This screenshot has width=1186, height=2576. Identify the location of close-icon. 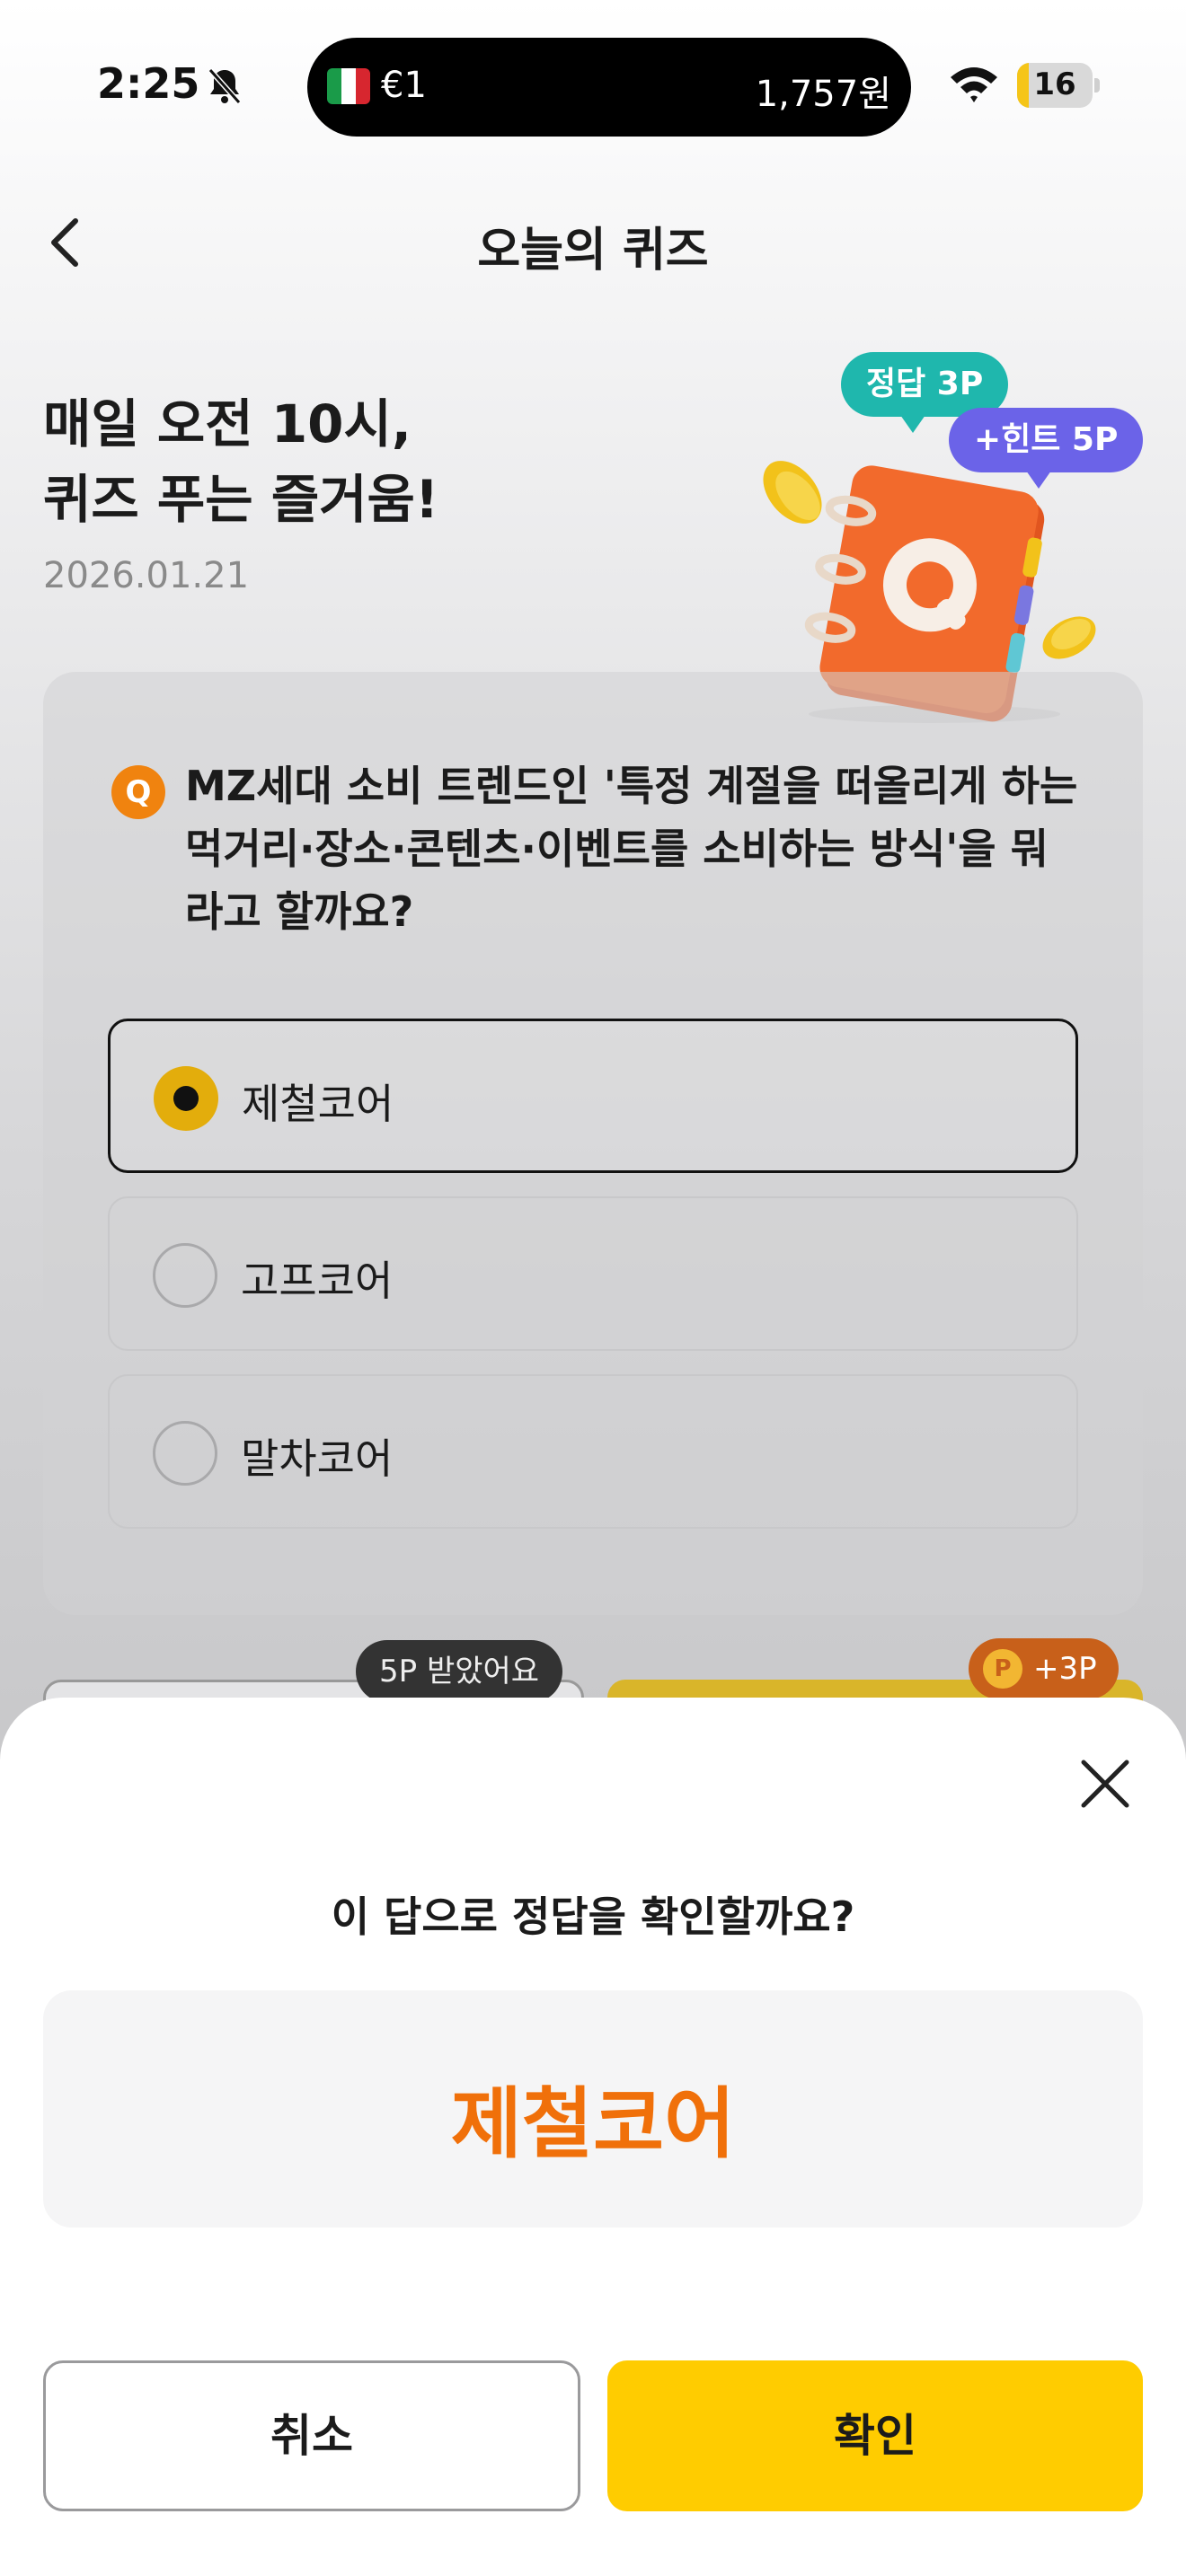
(1105, 1784).